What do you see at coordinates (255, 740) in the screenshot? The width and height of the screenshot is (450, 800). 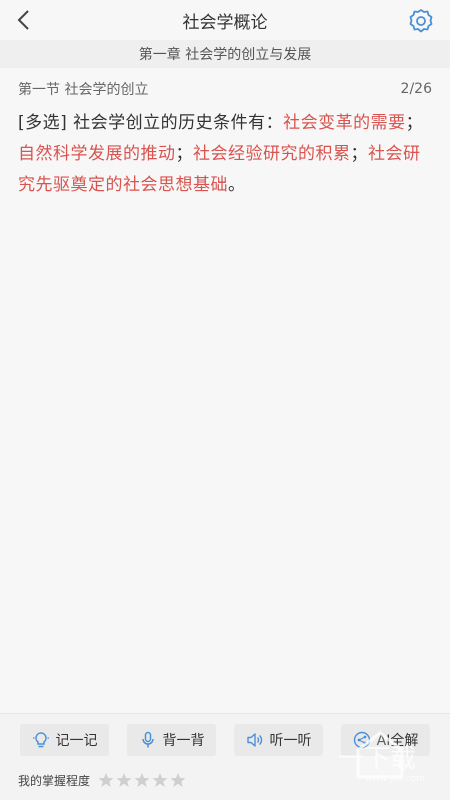 I see `speaker-icon` at bounding box center [255, 740].